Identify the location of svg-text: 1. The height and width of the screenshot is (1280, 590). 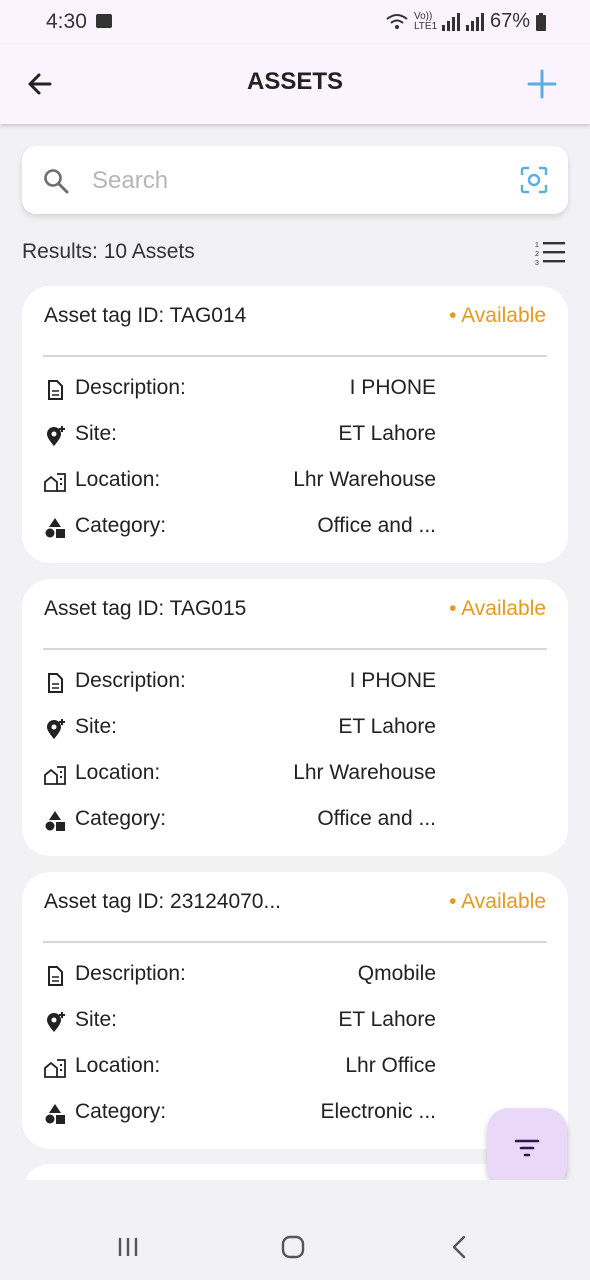
(537, 245).